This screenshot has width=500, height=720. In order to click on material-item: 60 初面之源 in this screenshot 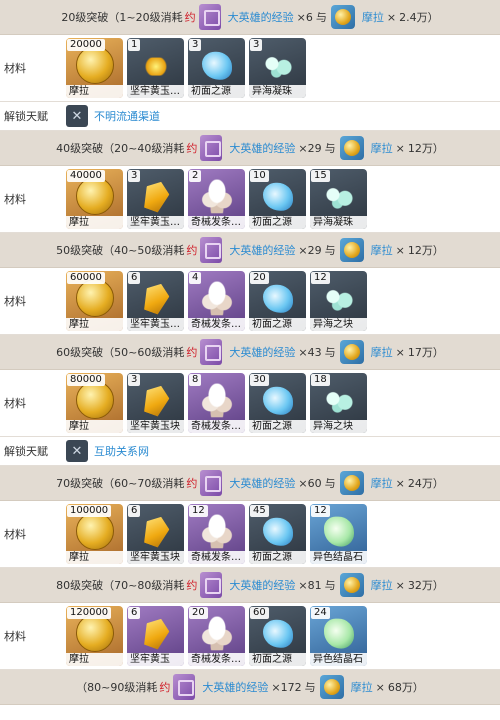, I will do `click(277, 636)`.